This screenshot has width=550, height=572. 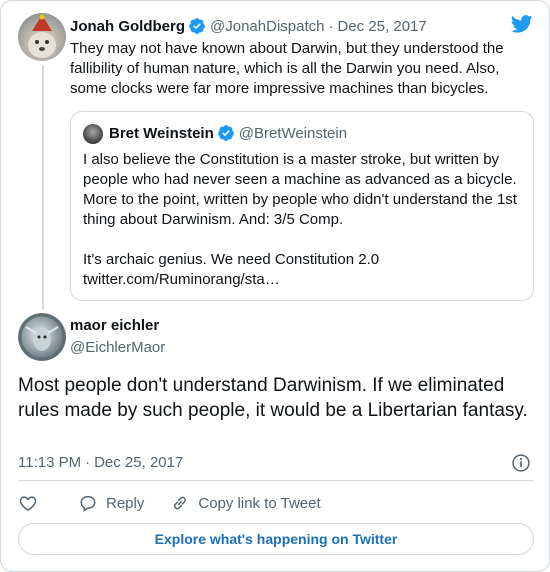 I want to click on copy-link-label: Copy link to Tweet, so click(x=259, y=503).